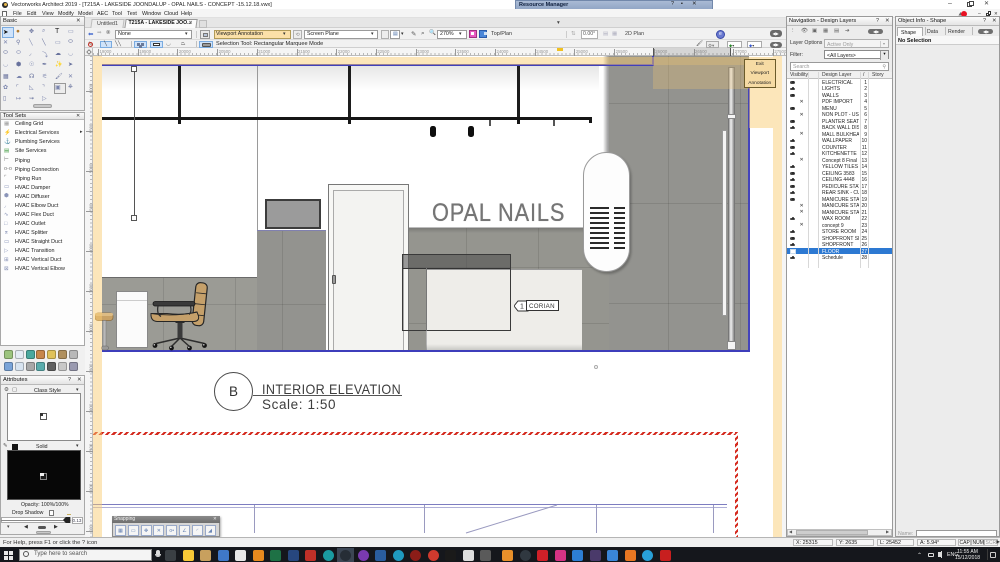 The image size is (1000, 562). Describe the element at coordinates (522, 307) in the screenshot. I see `svg-text: 1` at that location.